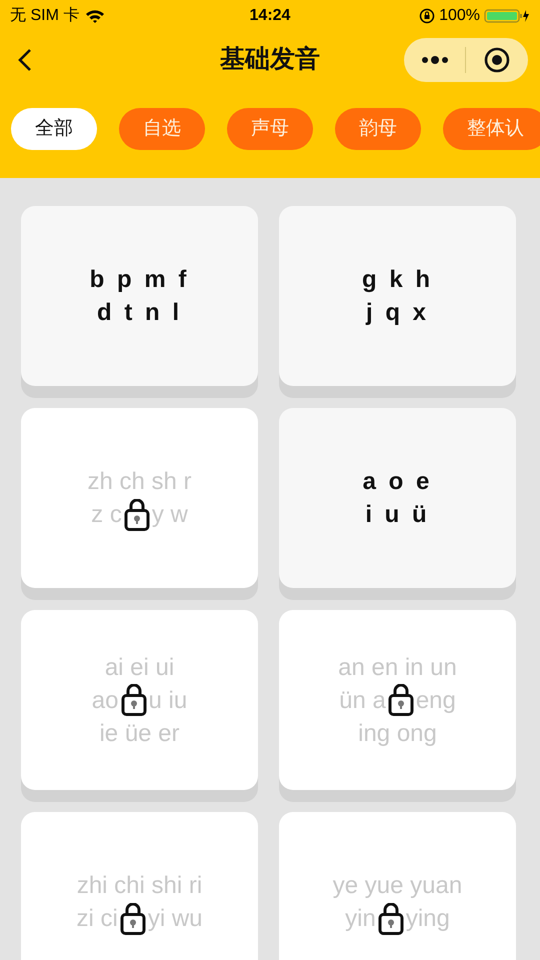  What do you see at coordinates (397, 515) in the screenshot?
I see `pinyin-text: i u ü` at bounding box center [397, 515].